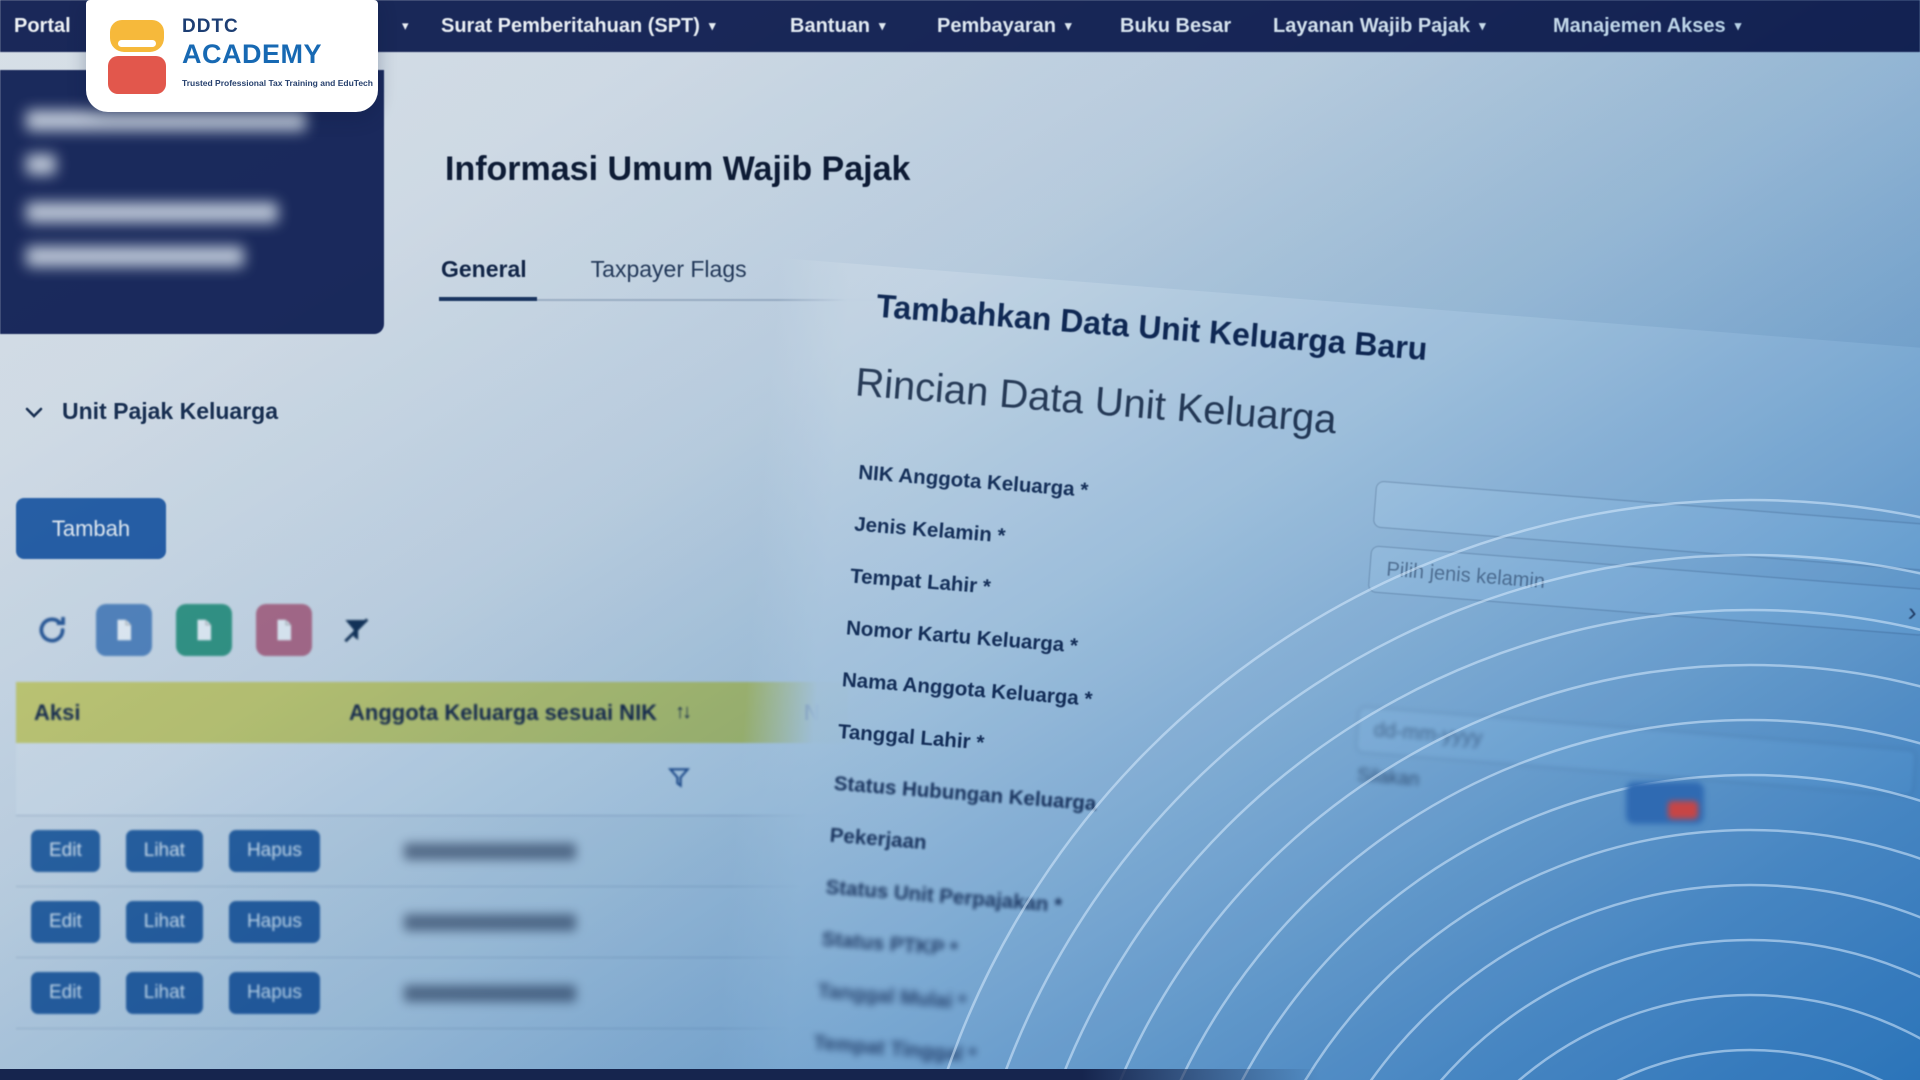 This screenshot has height=1080, width=1920. Describe the element at coordinates (210, 26) in the screenshot. I see `brand-name: DDTC` at that location.